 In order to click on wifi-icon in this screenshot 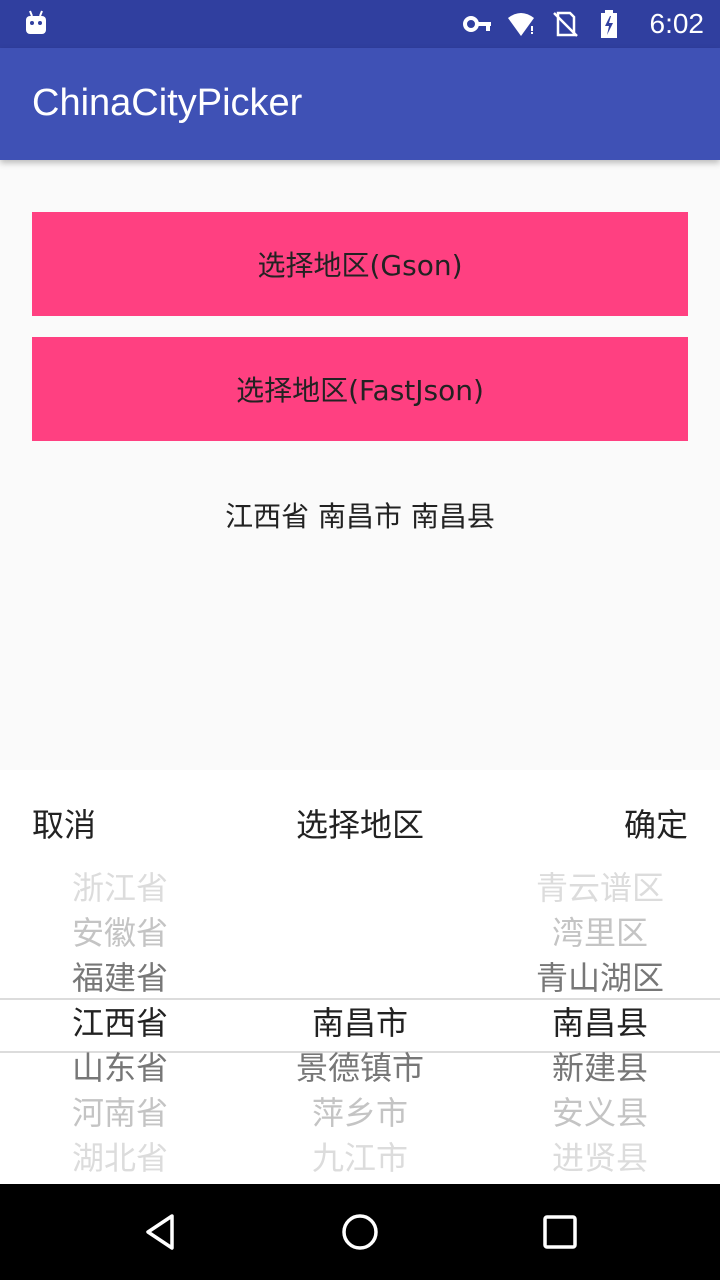, I will do `click(521, 24)`.